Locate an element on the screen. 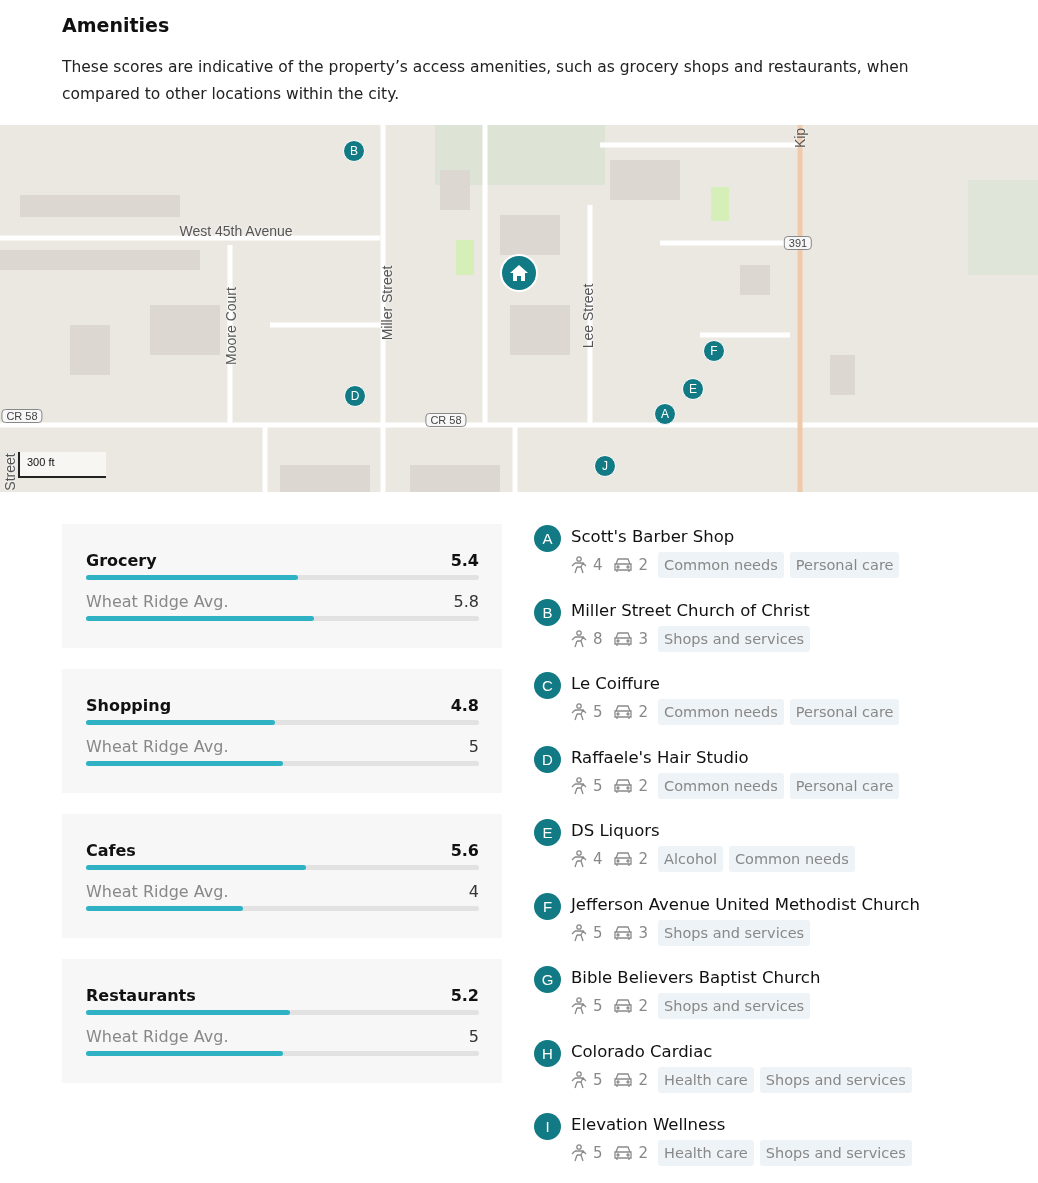 The image size is (1038, 1183). place-letter: A is located at coordinates (547, 538).